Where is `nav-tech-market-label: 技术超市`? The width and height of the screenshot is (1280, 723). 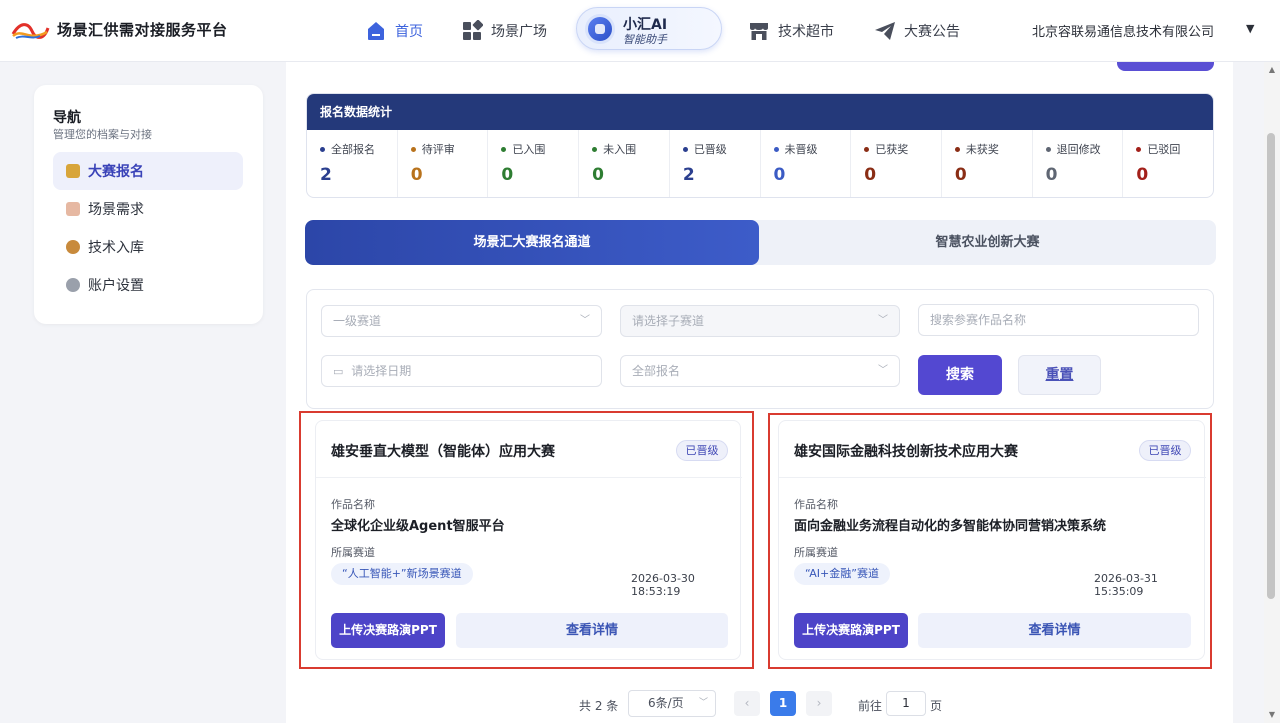
nav-tech-market-label: 技术超市 is located at coordinates (806, 32).